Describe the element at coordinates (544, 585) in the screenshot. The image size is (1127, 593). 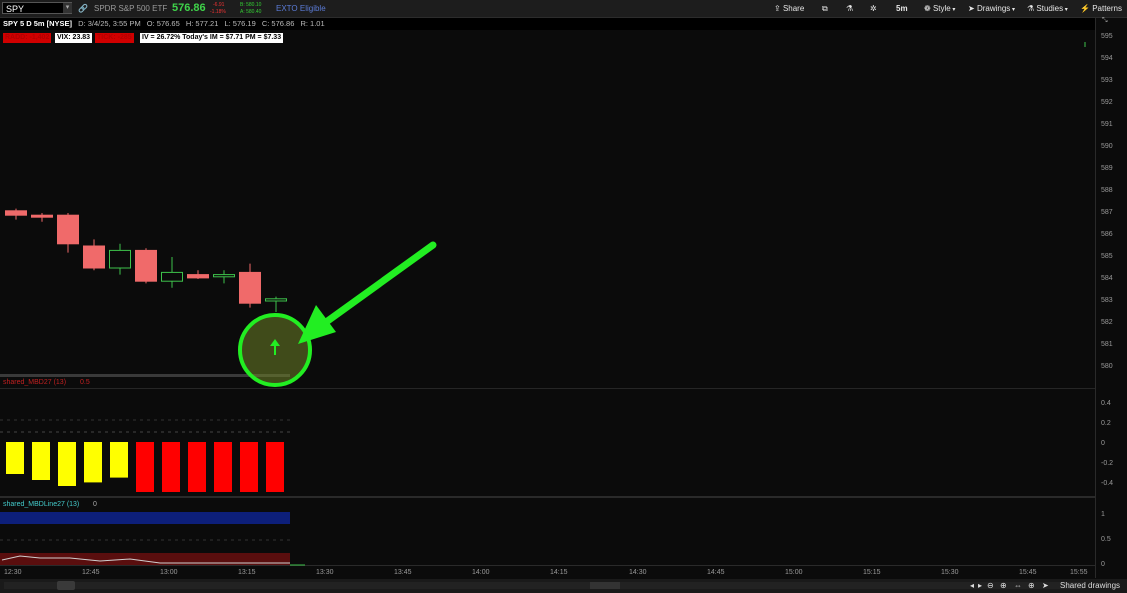
I see `time-scrollbar` at that location.